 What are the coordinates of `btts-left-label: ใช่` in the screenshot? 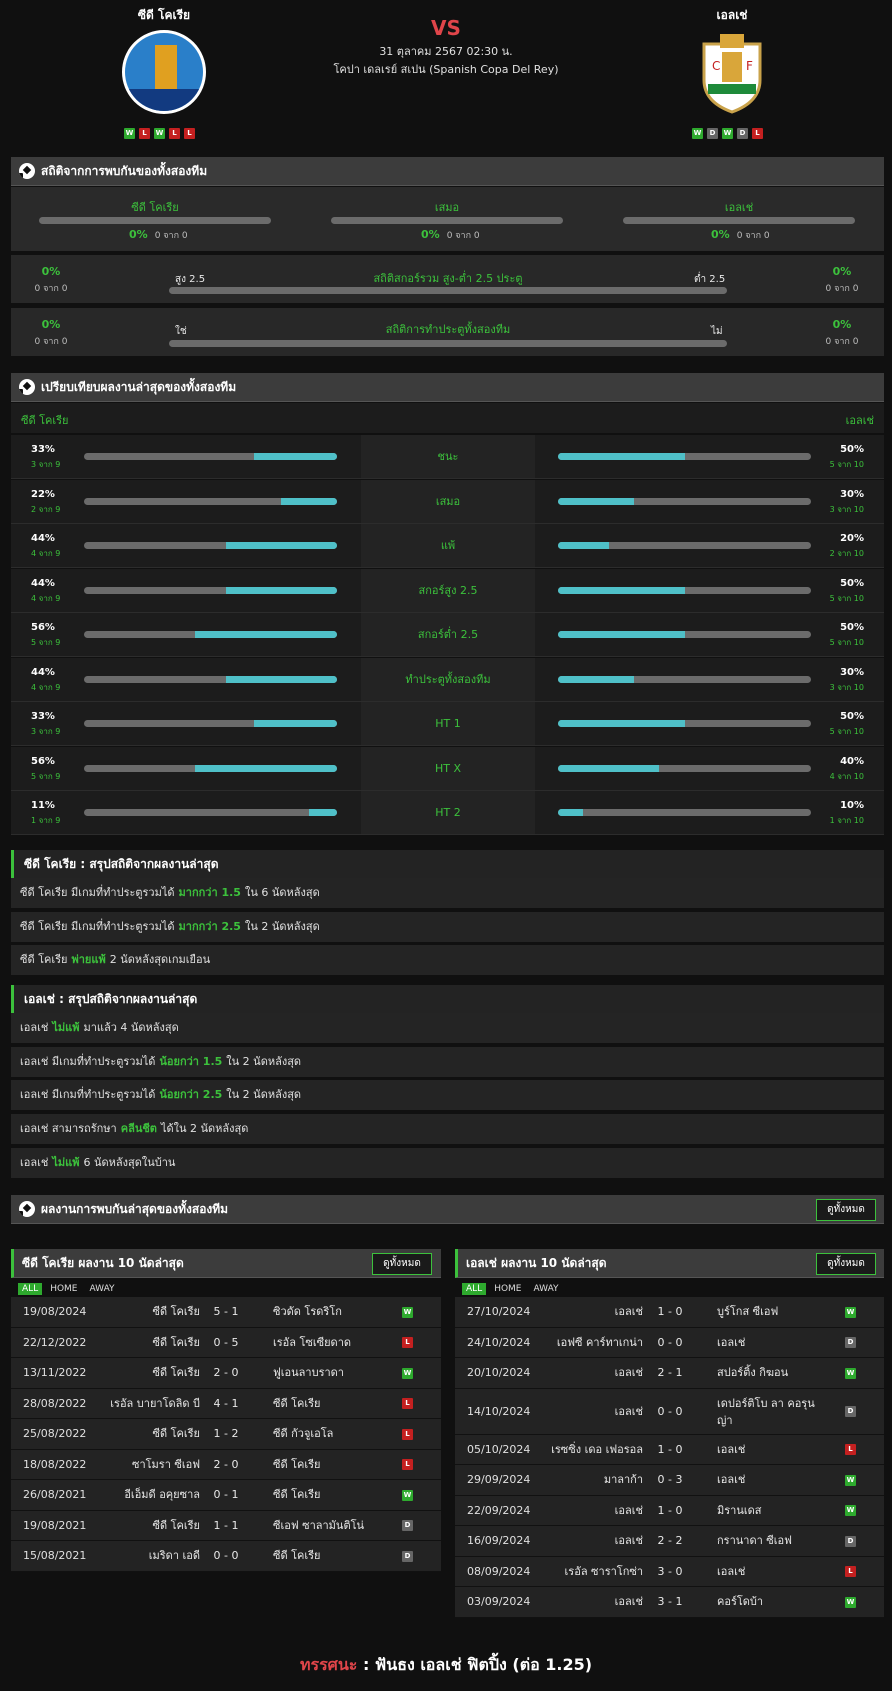 It's located at (181, 331).